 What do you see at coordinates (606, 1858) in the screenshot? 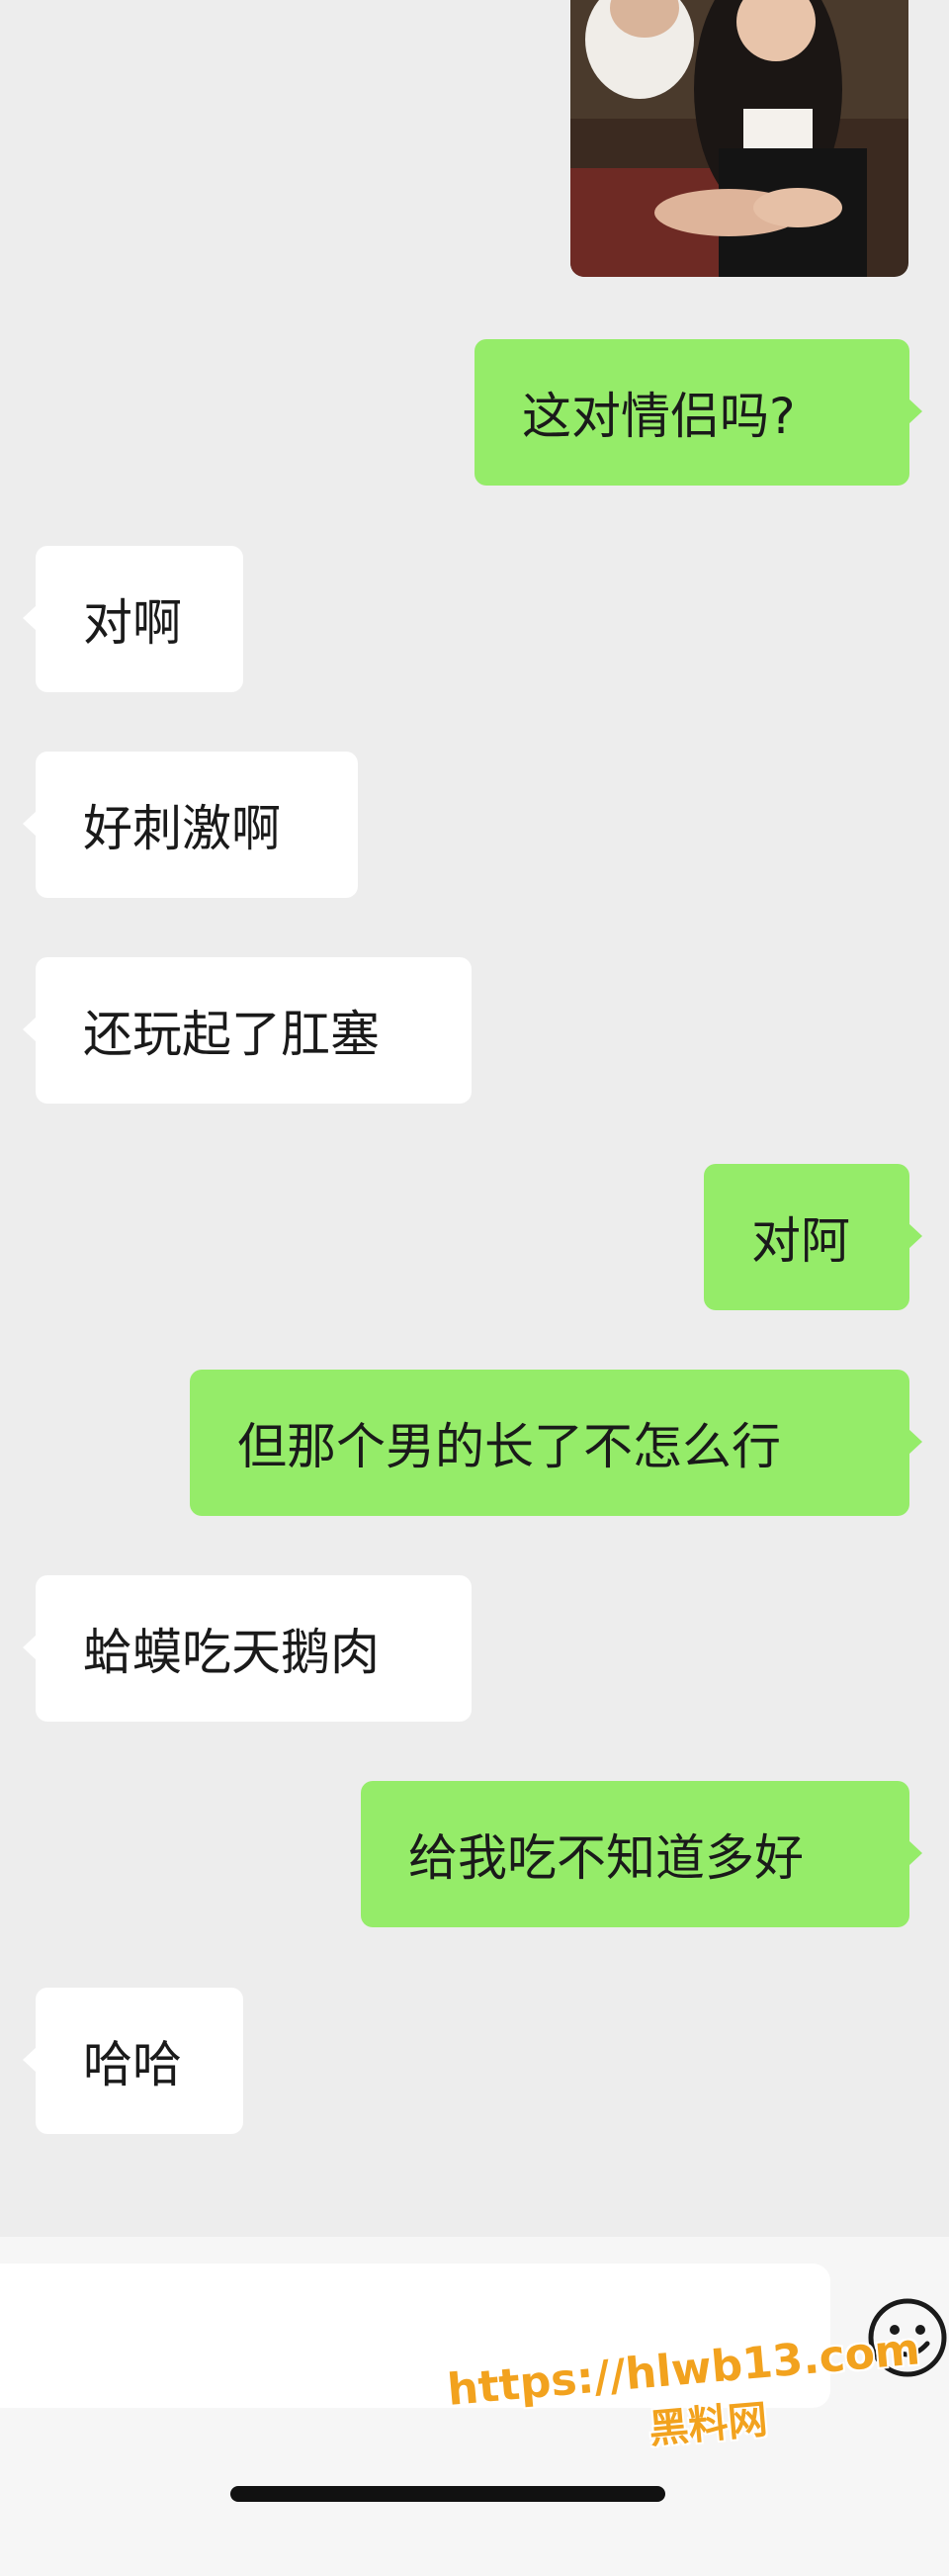
I see `message-text: 给我吃不知道多好` at bounding box center [606, 1858].